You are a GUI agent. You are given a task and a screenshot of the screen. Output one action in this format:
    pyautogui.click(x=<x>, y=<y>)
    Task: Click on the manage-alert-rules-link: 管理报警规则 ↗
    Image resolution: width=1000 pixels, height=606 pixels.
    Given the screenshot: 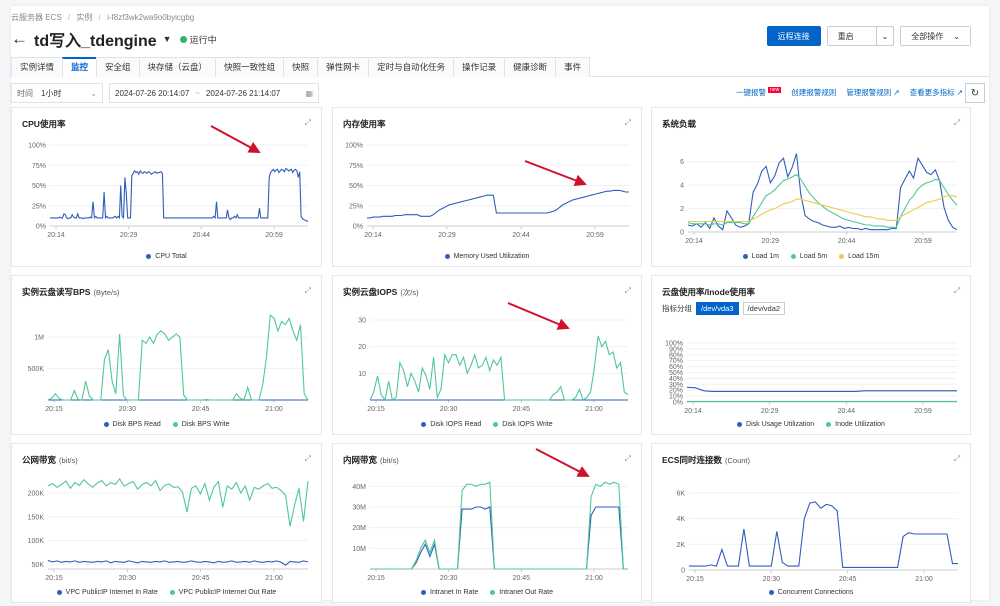 What is the action you would take?
    pyautogui.click(x=872, y=92)
    